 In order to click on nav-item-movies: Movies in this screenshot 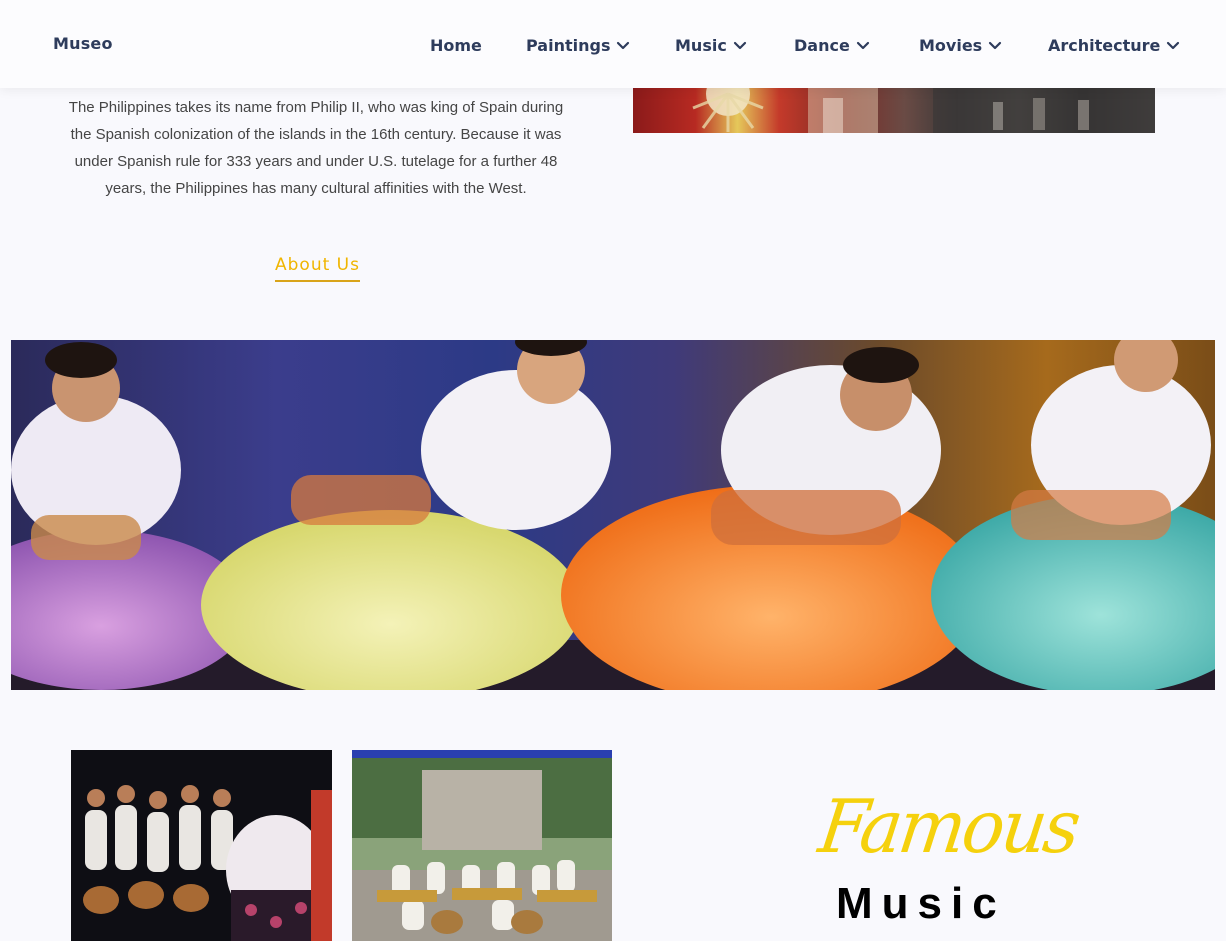, I will do `click(960, 45)`.